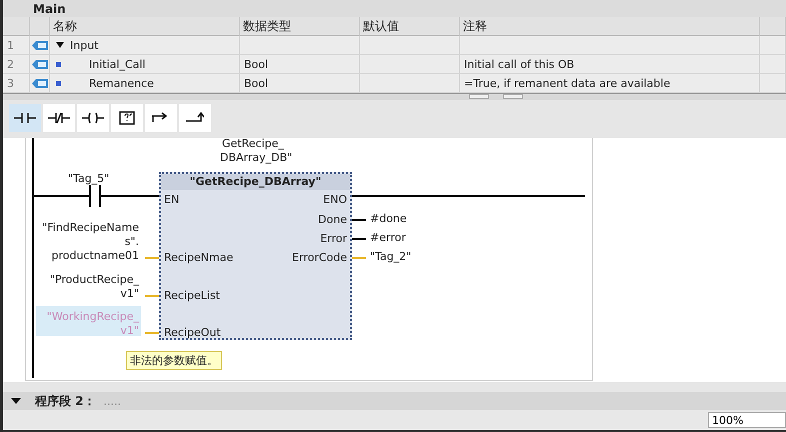 This screenshot has height=432, width=786. I want to click on header-cell: 注释, so click(610, 26).